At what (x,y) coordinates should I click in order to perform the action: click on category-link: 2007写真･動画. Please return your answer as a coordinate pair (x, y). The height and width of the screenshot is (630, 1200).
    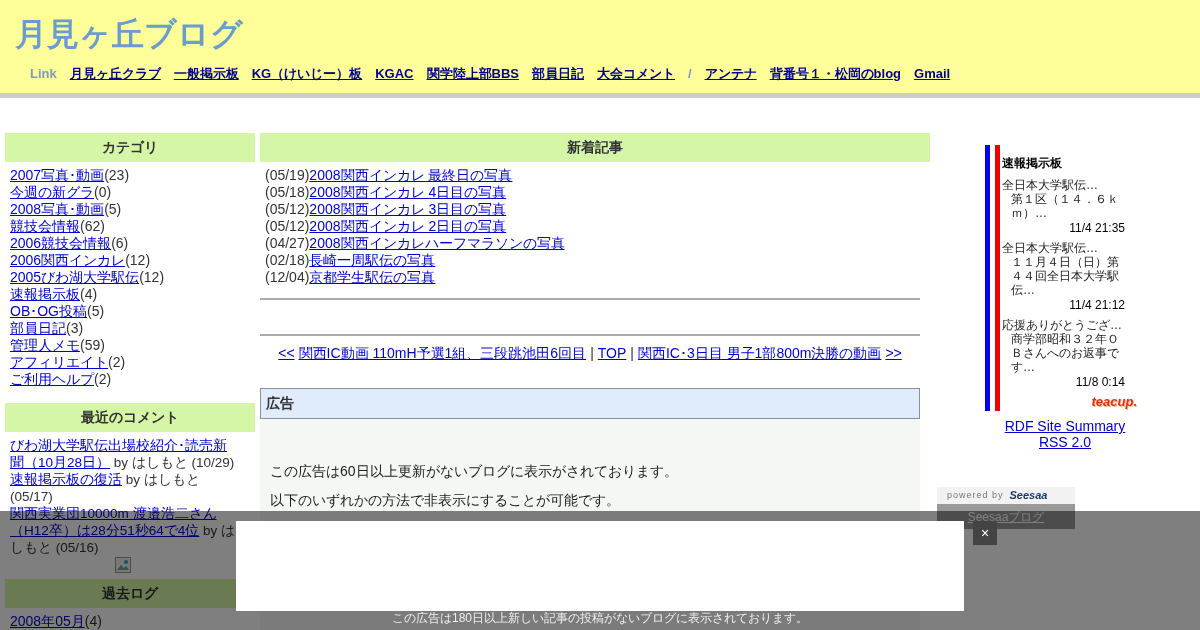
    Looking at the image, I should click on (57, 175).